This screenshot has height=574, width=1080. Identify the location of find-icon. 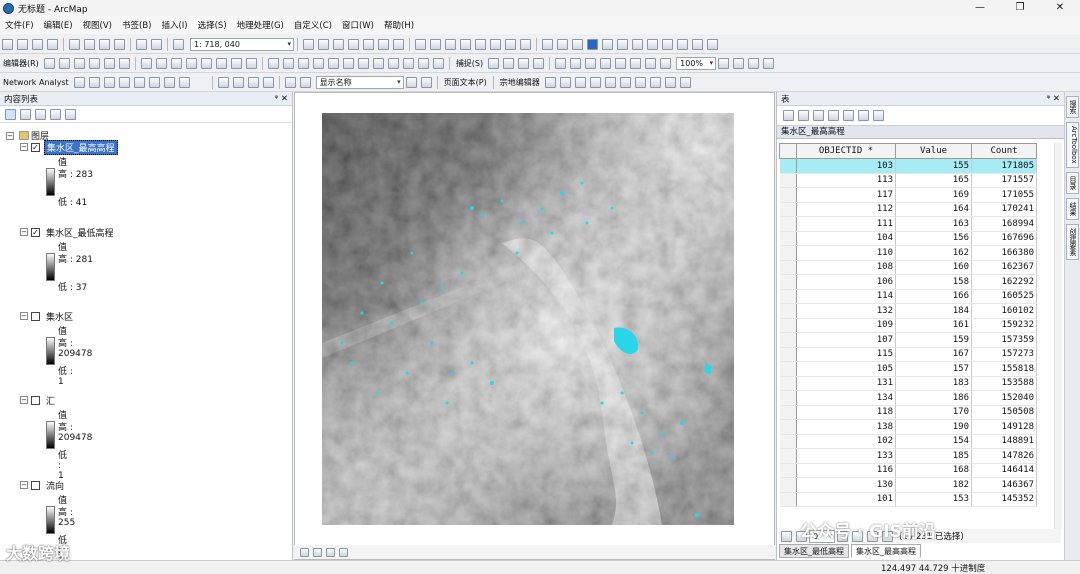
(607, 44).